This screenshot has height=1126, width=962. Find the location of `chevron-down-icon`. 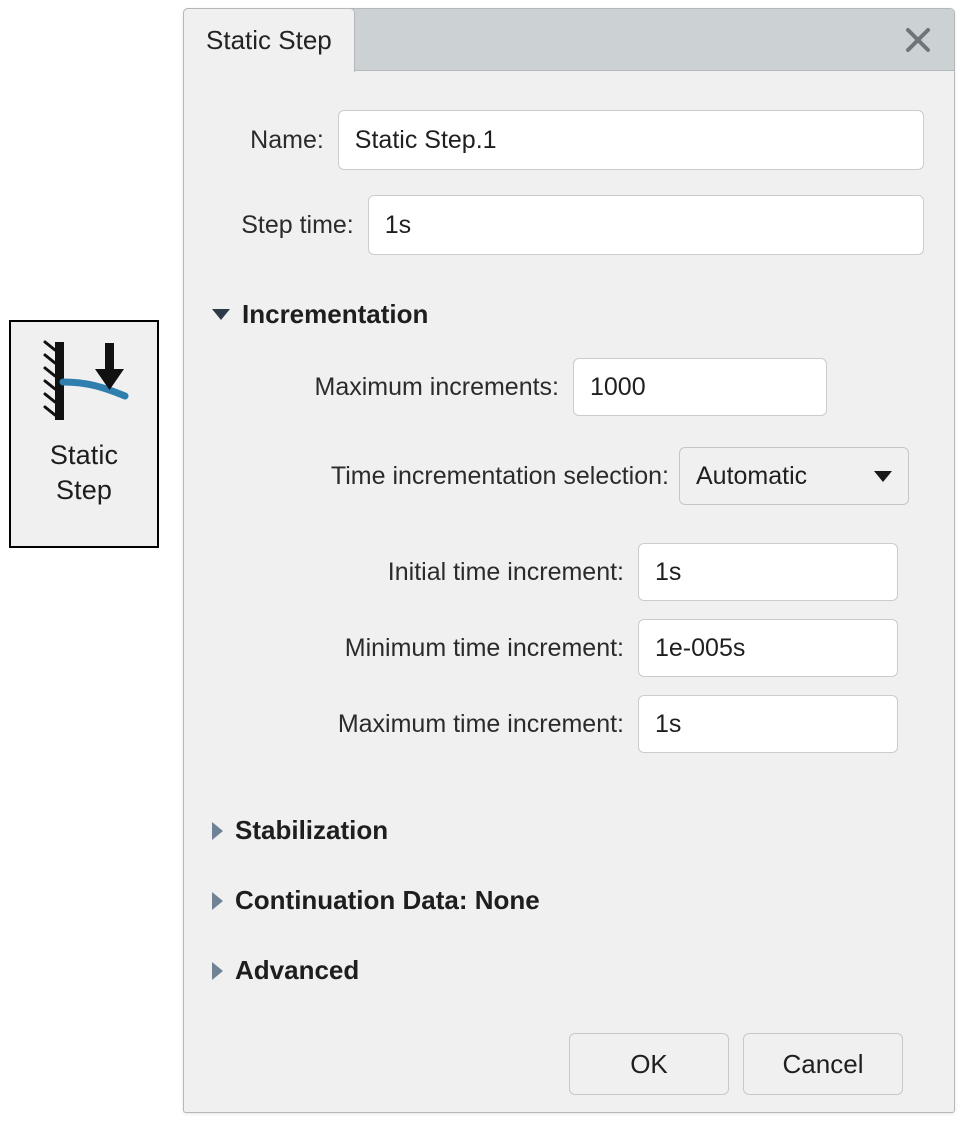

chevron-down-icon is located at coordinates (883, 476).